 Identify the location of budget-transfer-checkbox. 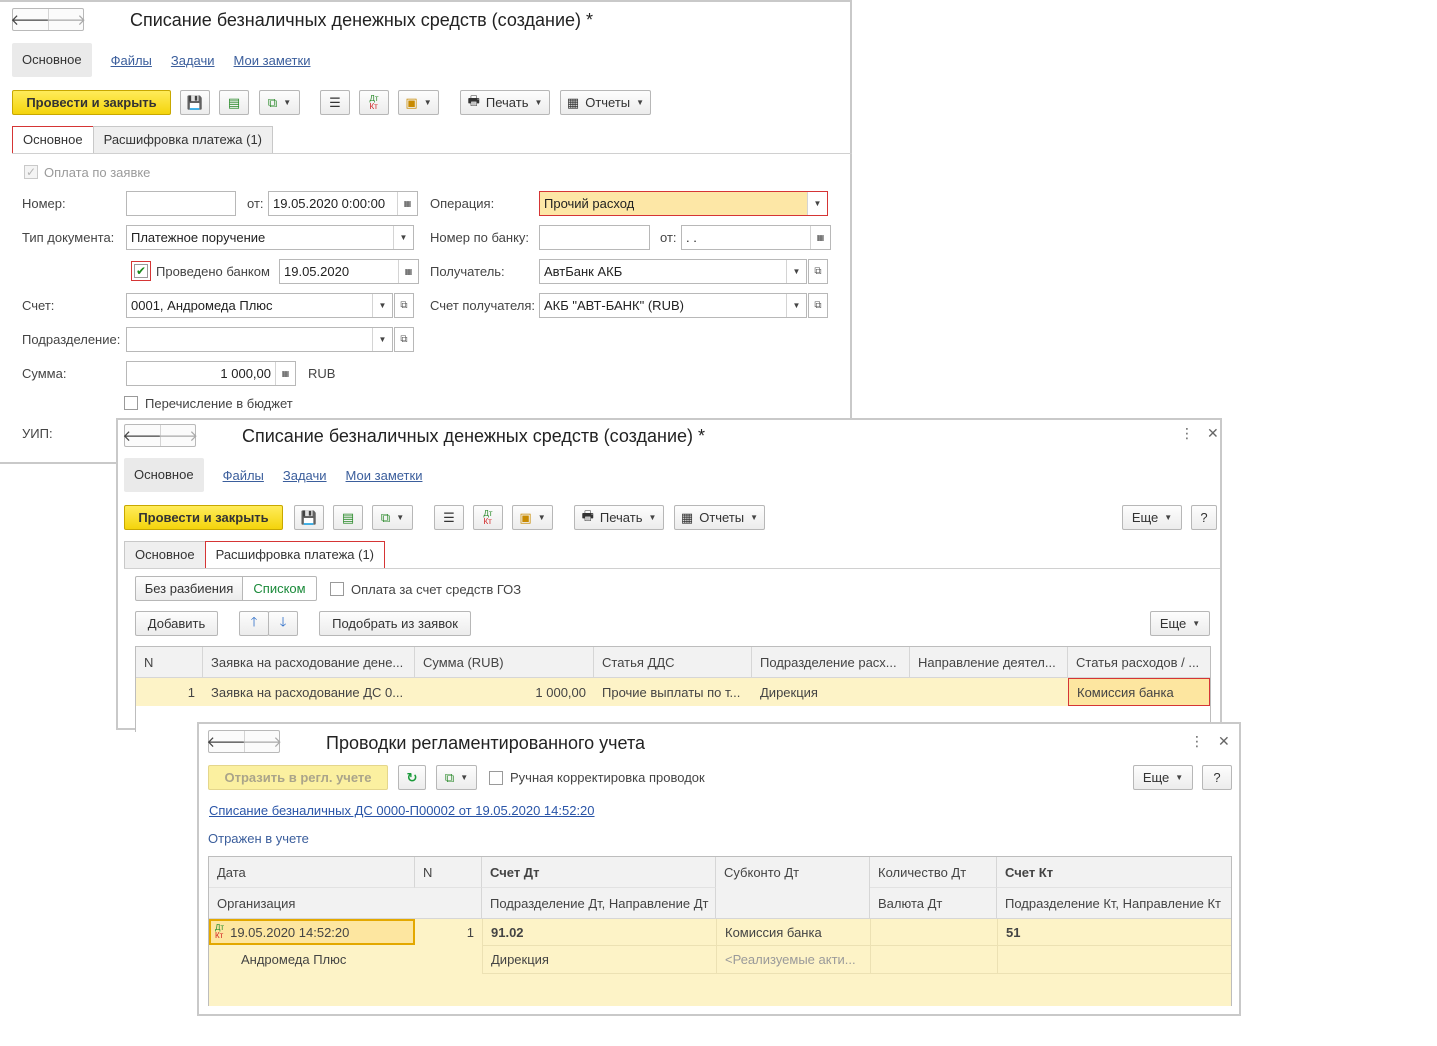
(131, 403).